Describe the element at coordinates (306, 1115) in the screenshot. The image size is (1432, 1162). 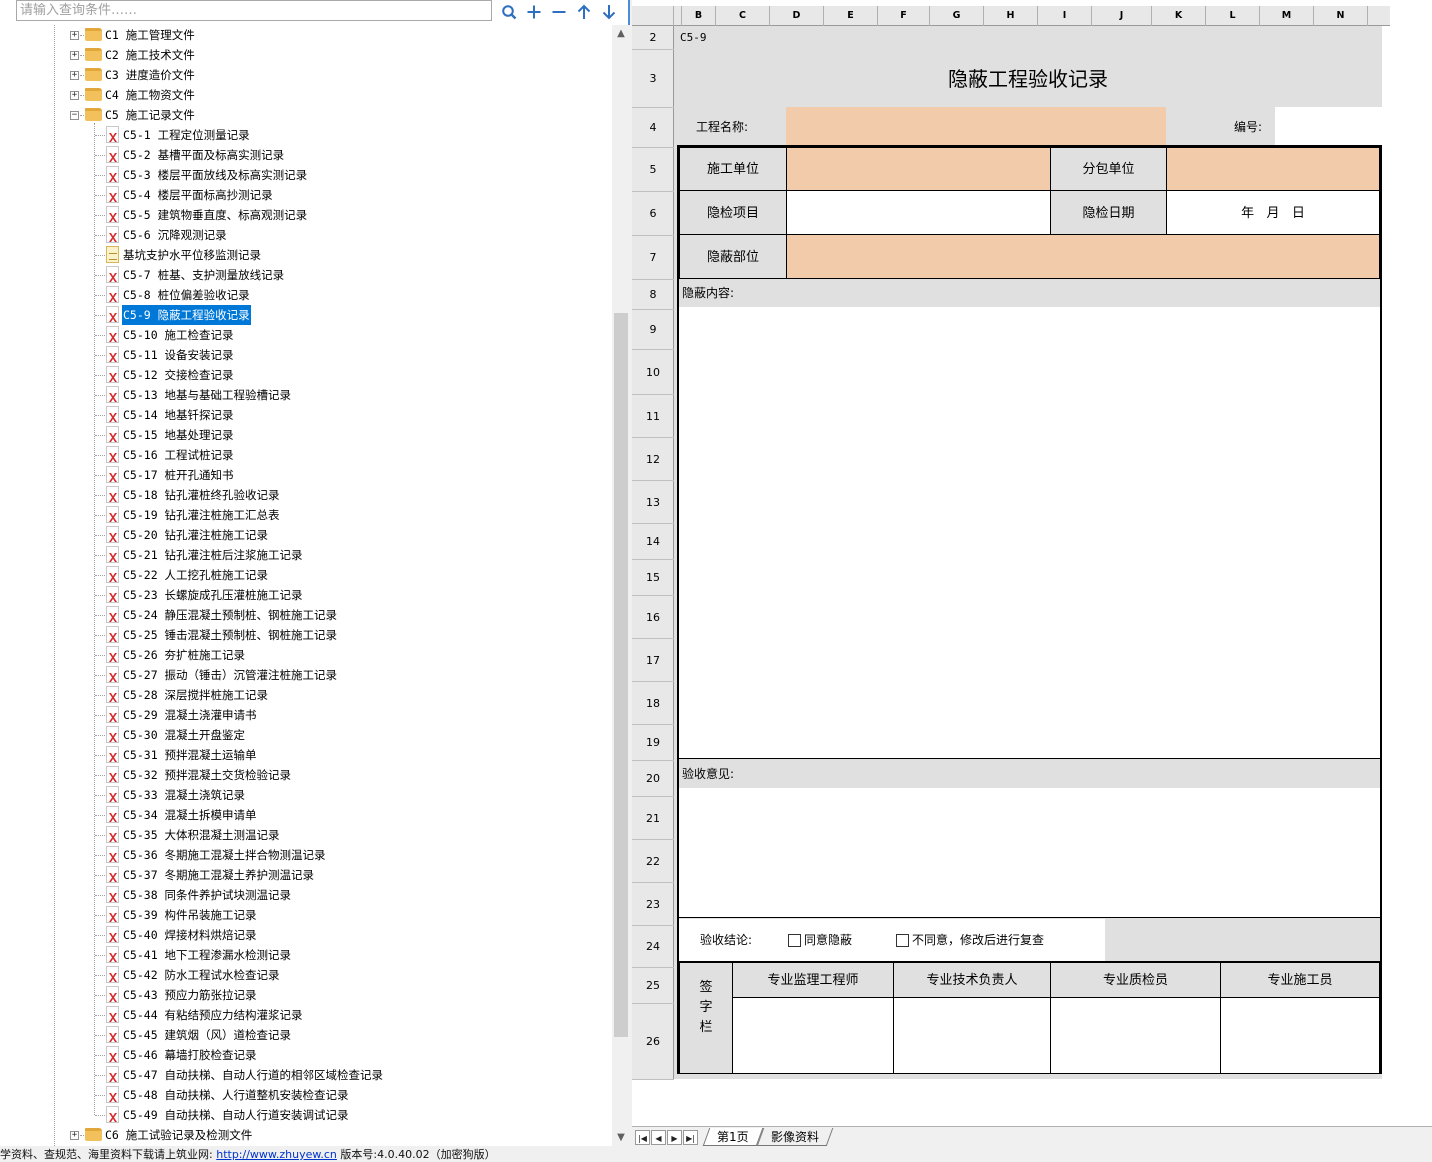
I see `tree-item: C5-49 自动扶梯、自动人行道安装调试记录` at that location.